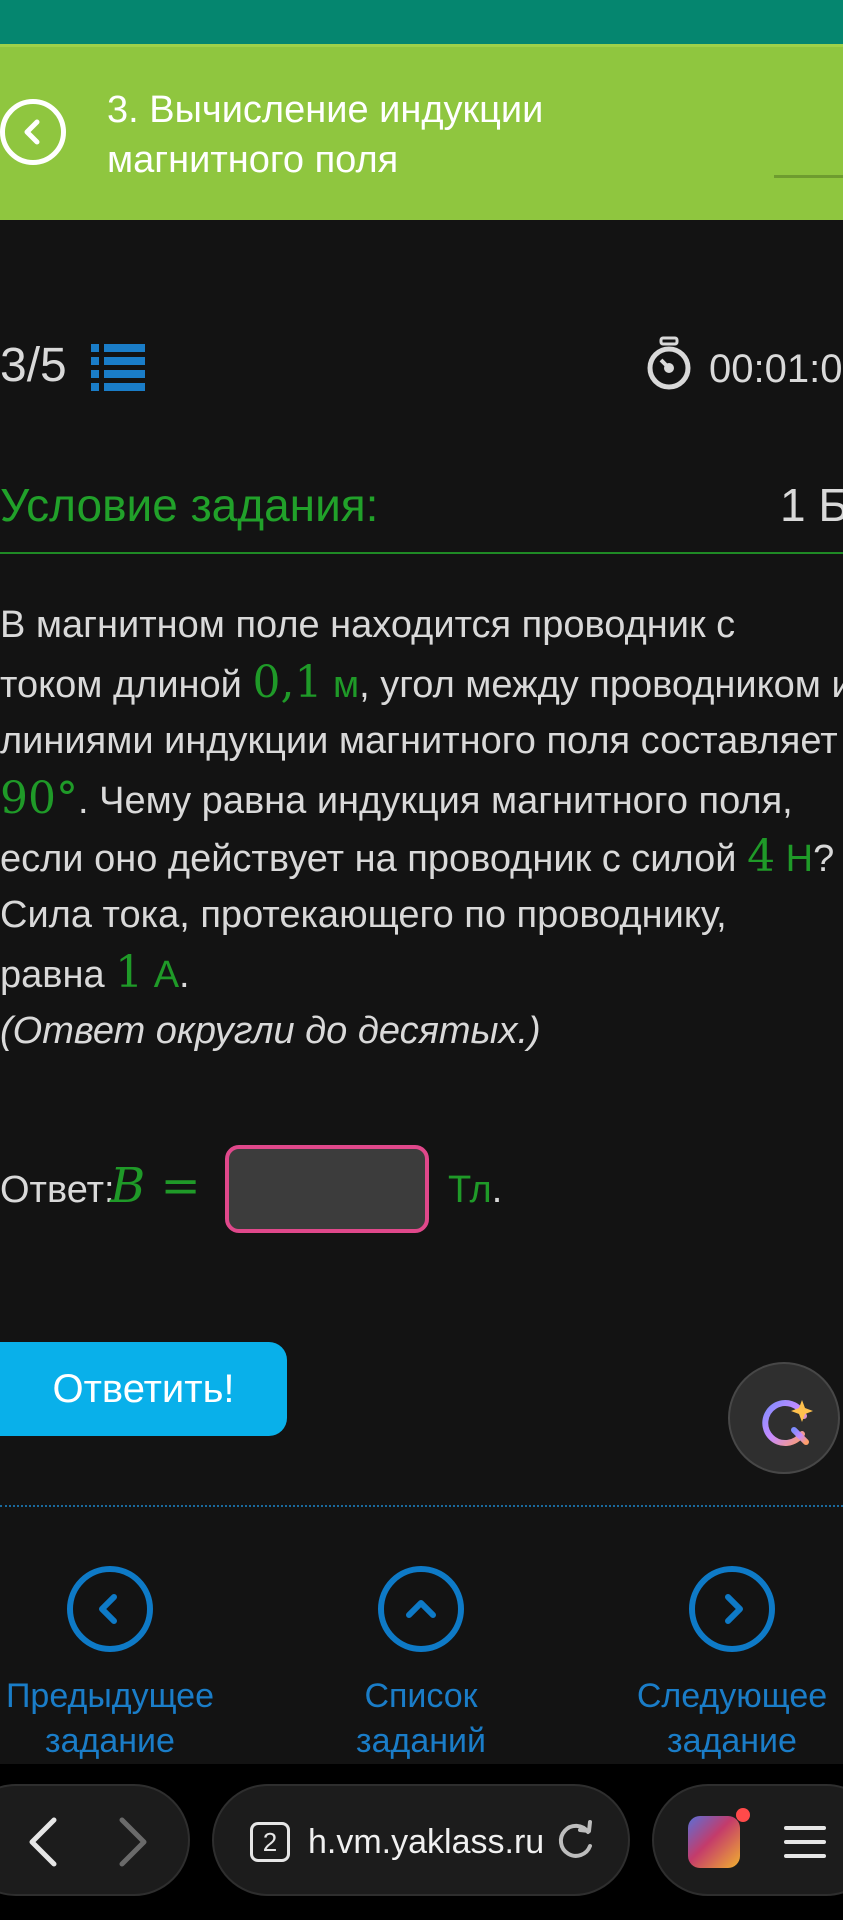 The image size is (843, 1920). Describe the element at coordinates (435, 801) in the screenshot. I see `problem-text-run: . Чему равна индукция магнитного поля,` at that location.